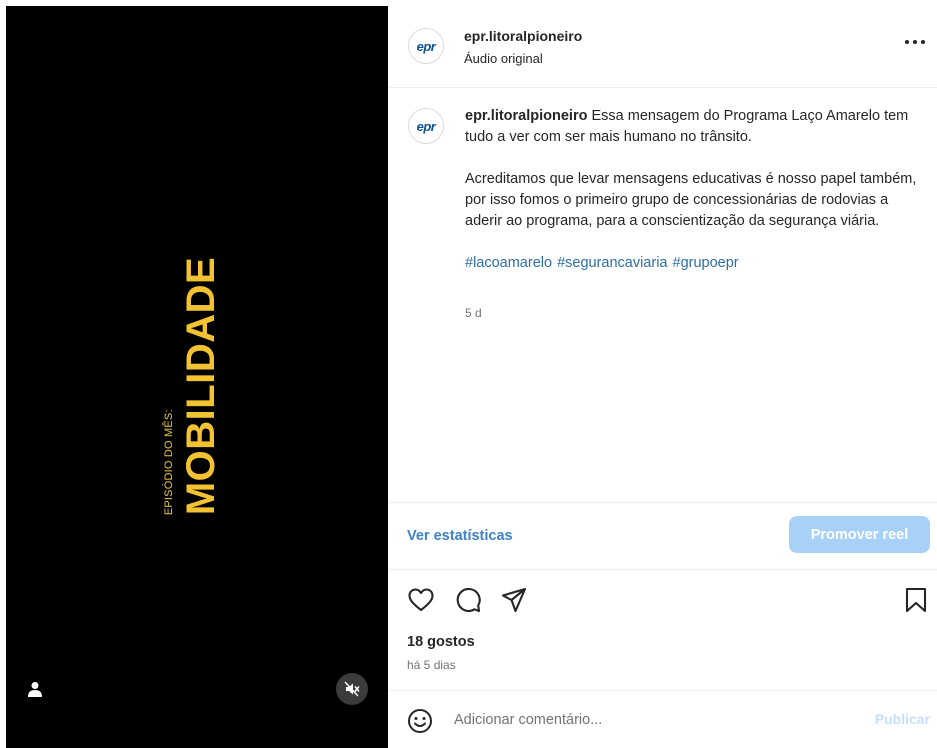 The height and width of the screenshot is (748, 937). What do you see at coordinates (514, 600) in the screenshot?
I see `share-icon` at bounding box center [514, 600].